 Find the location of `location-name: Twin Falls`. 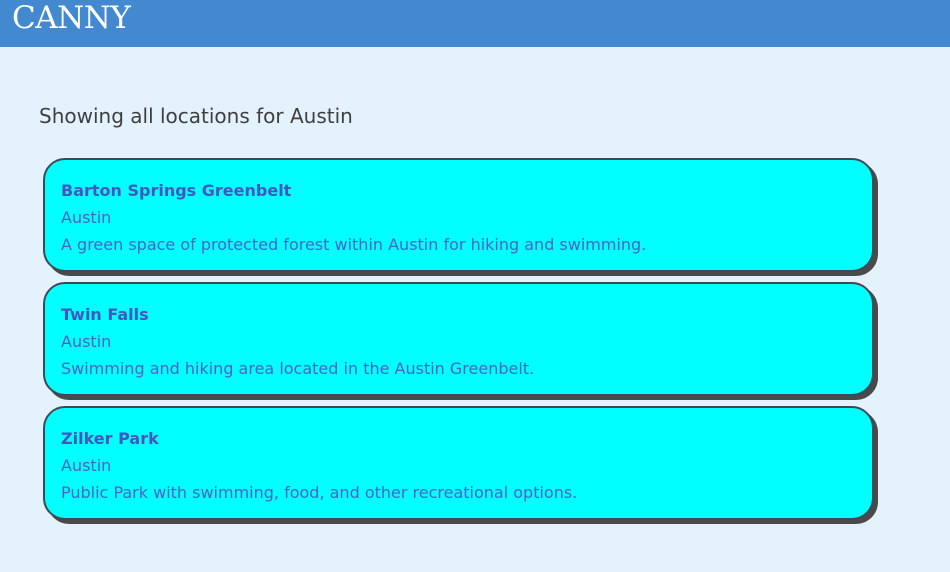

location-name: Twin Falls is located at coordinates (105, 315).